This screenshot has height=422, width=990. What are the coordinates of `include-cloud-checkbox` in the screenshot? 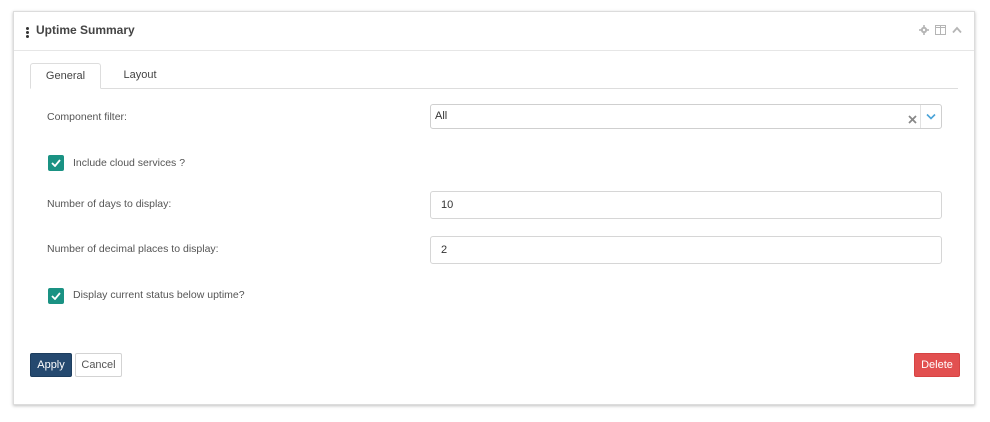 It's located at (56, 163).